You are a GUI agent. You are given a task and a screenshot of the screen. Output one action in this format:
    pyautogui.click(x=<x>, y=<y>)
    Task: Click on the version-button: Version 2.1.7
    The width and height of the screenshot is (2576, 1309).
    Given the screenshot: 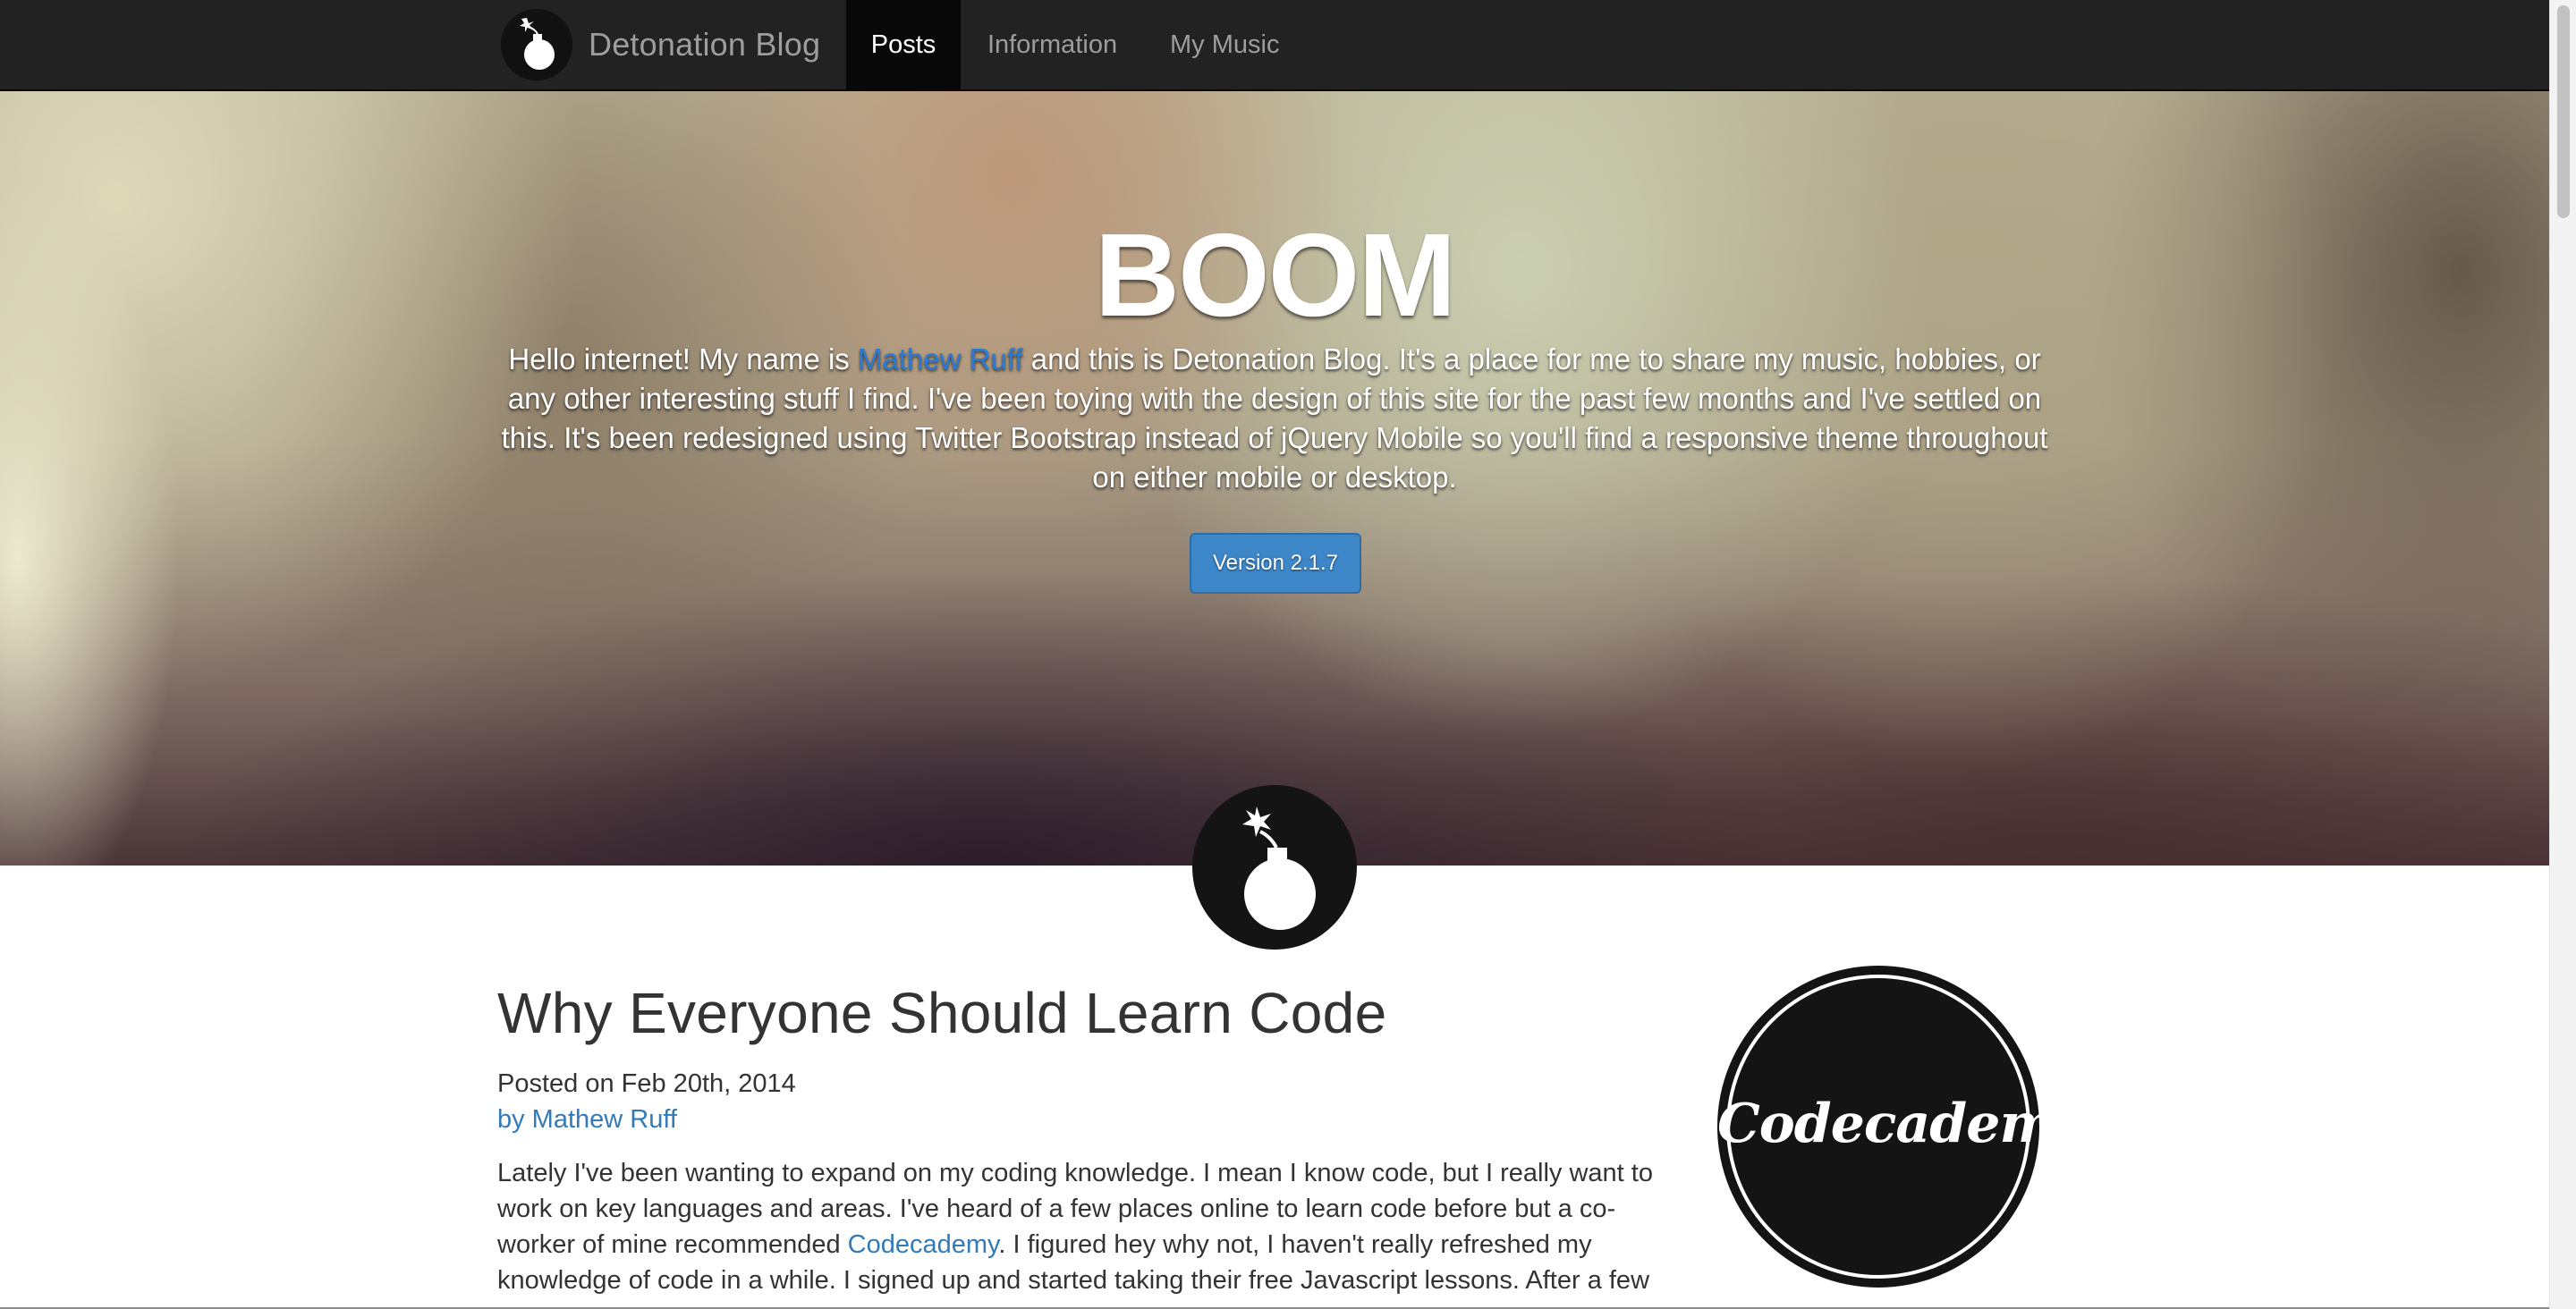 What is the action you would take?
    pyautogui.click(x=1275, y=563)
    